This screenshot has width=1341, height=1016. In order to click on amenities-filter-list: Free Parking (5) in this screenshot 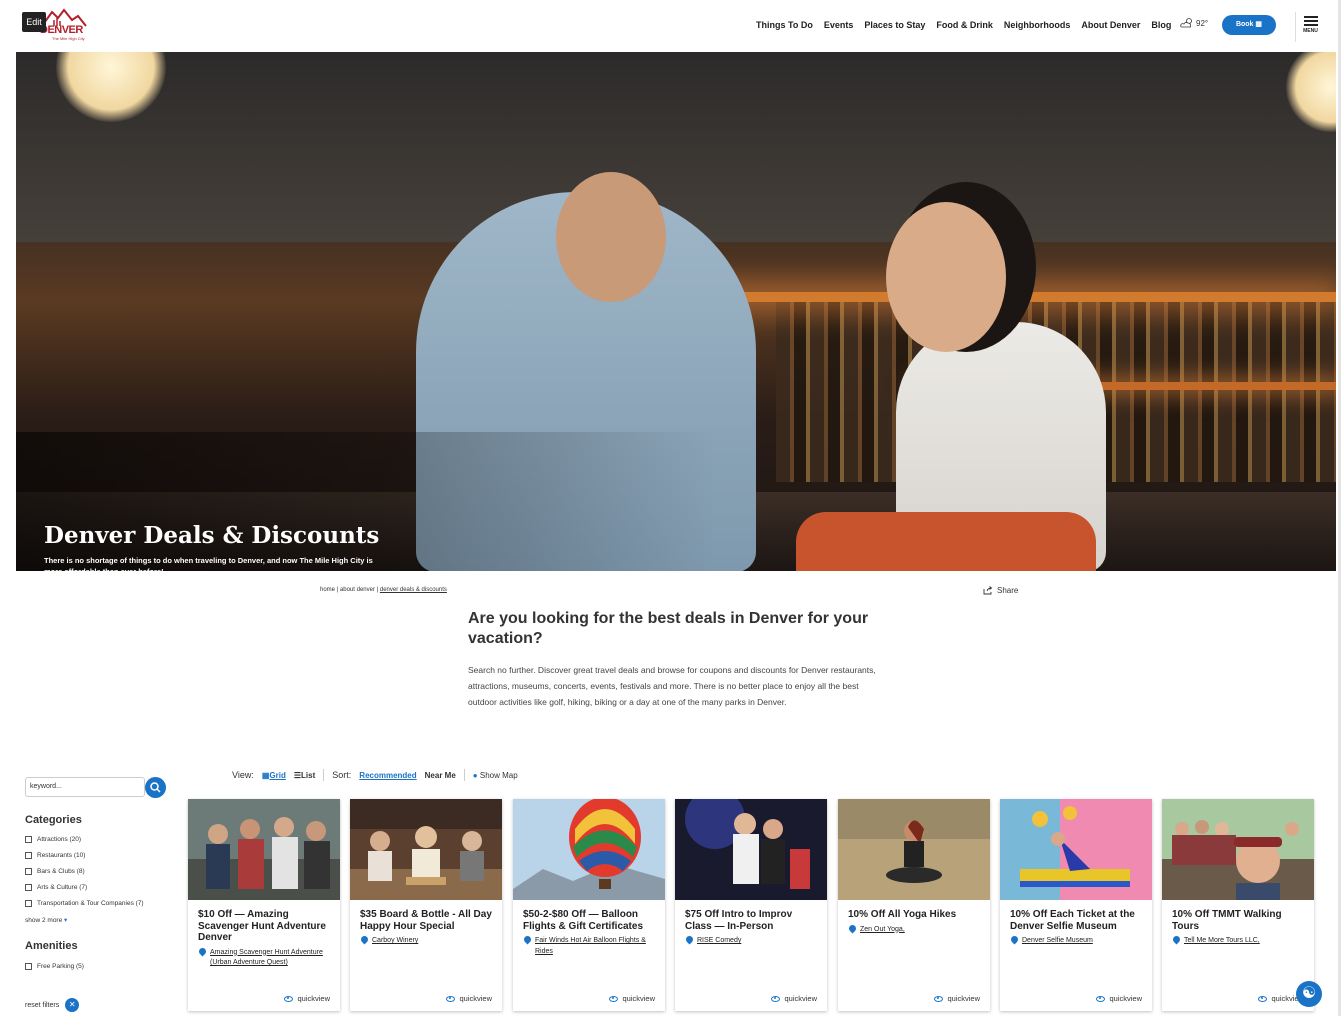, I will do `click(54, 966)`.